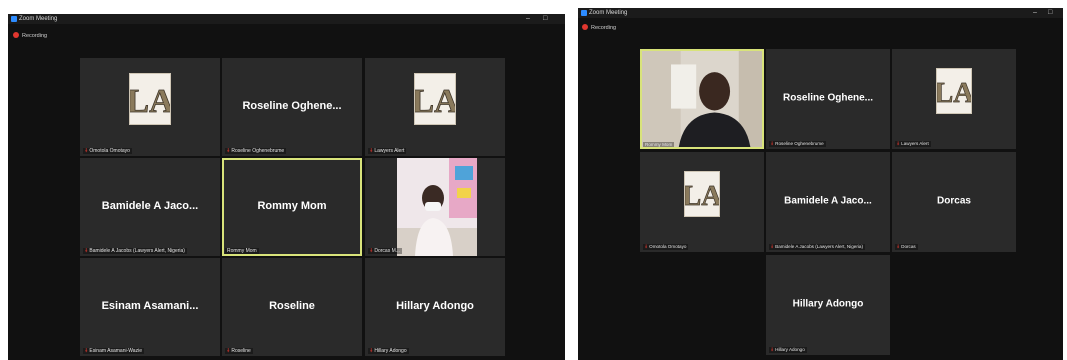 Image resolution: width=1067 pixels, height=360 pixels. I want to click on participant-display-name: Rommy Mom, so click(292, 205).